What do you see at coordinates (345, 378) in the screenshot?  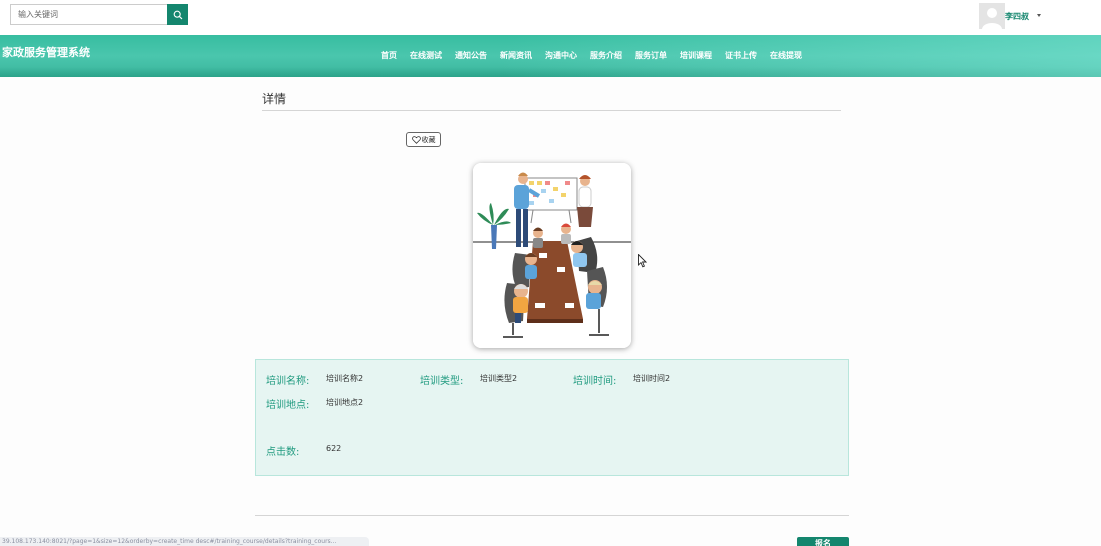 I see `course-name-value: 培训名称2` at bounding box center [345, 378].